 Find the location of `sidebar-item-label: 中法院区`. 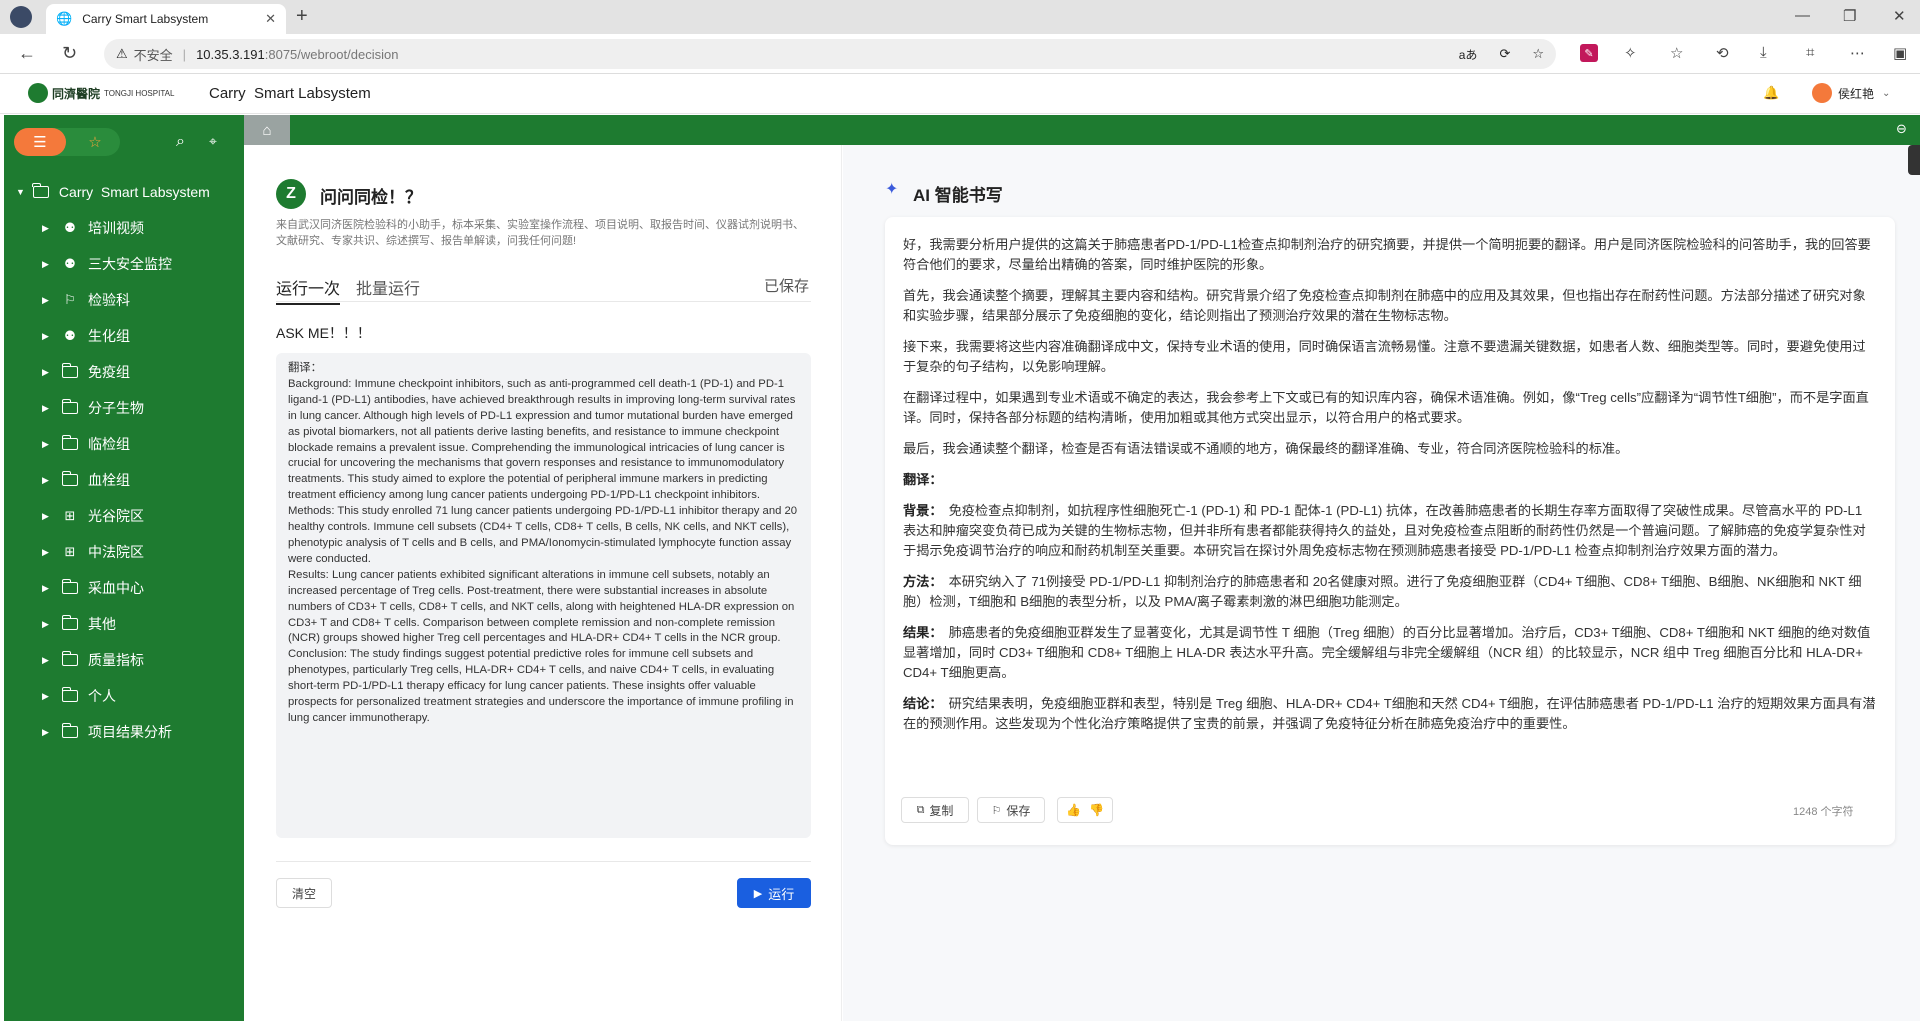

sidebar-item-label: 中法院区 is located at coordinates (116, 552).